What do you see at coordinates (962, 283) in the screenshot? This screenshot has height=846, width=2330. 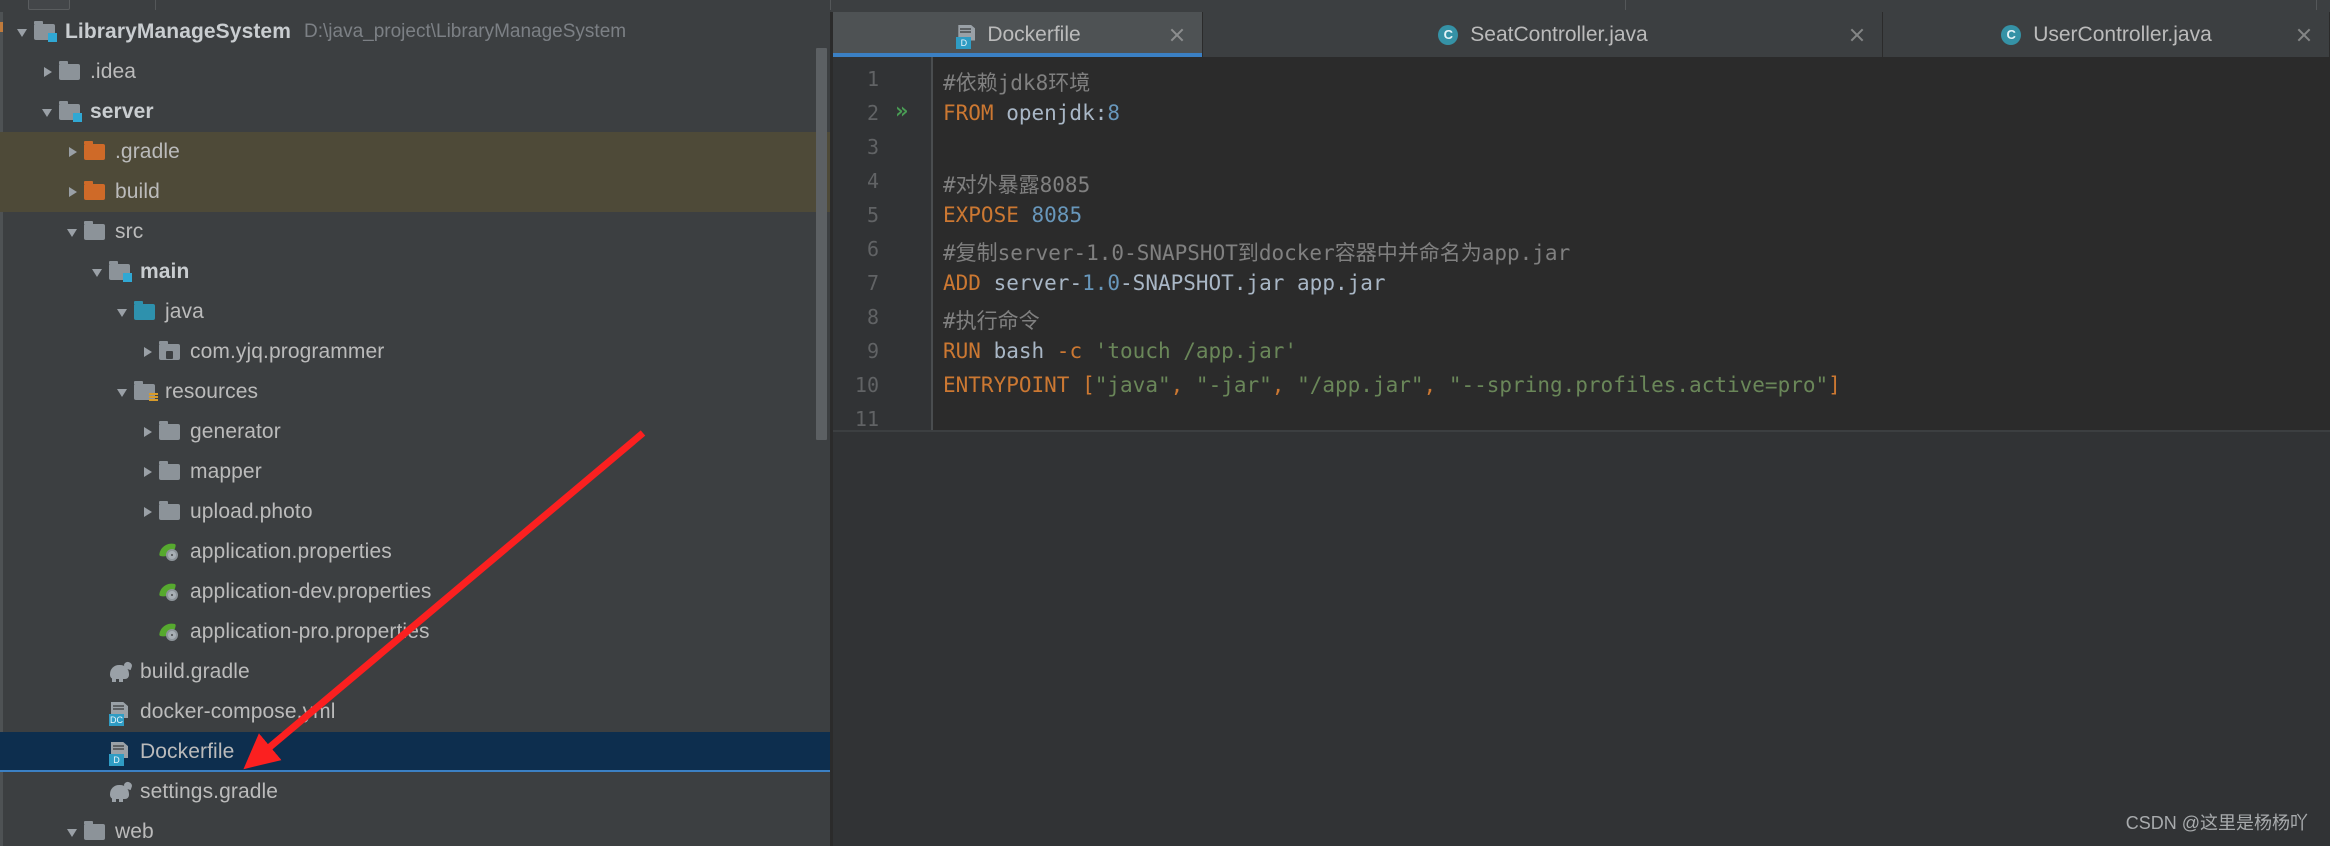 I see `code-token: ADD` at bounding box center [962, 283].